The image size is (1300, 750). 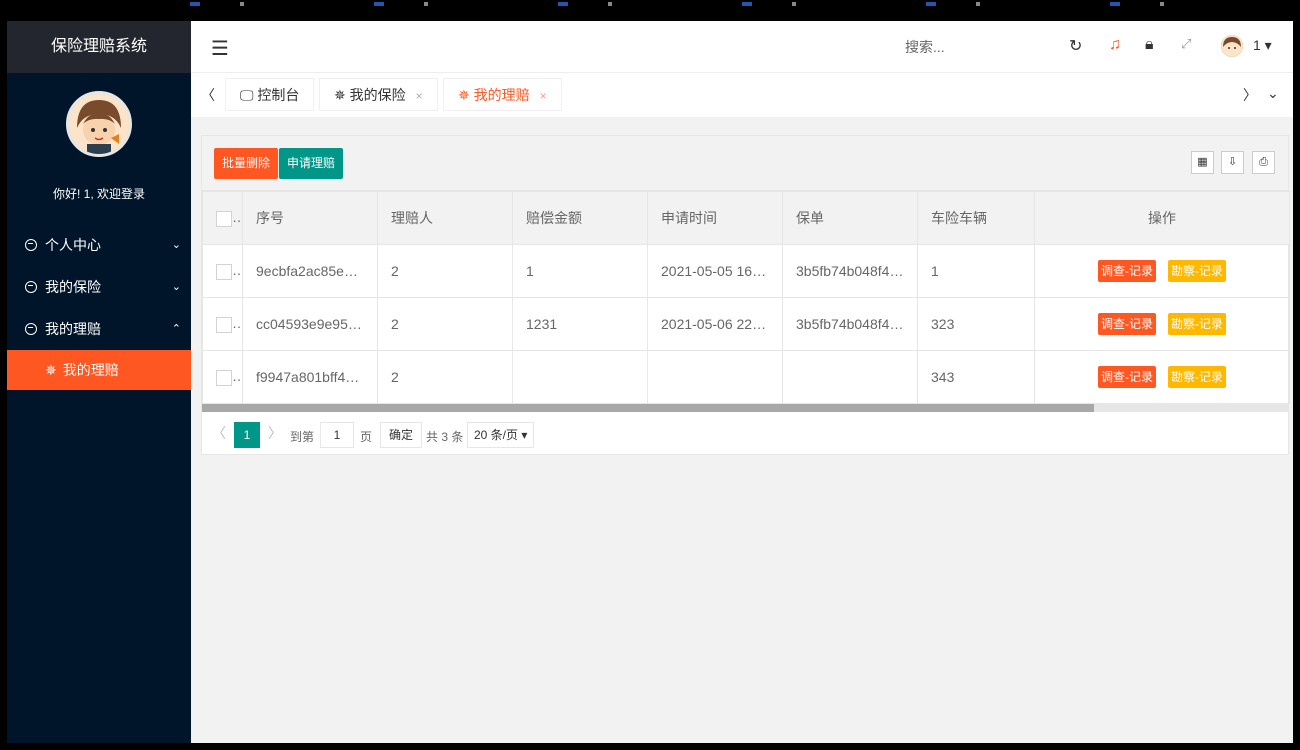 I want to click on horizontal-scrollbar, so click(x=745, y=408).